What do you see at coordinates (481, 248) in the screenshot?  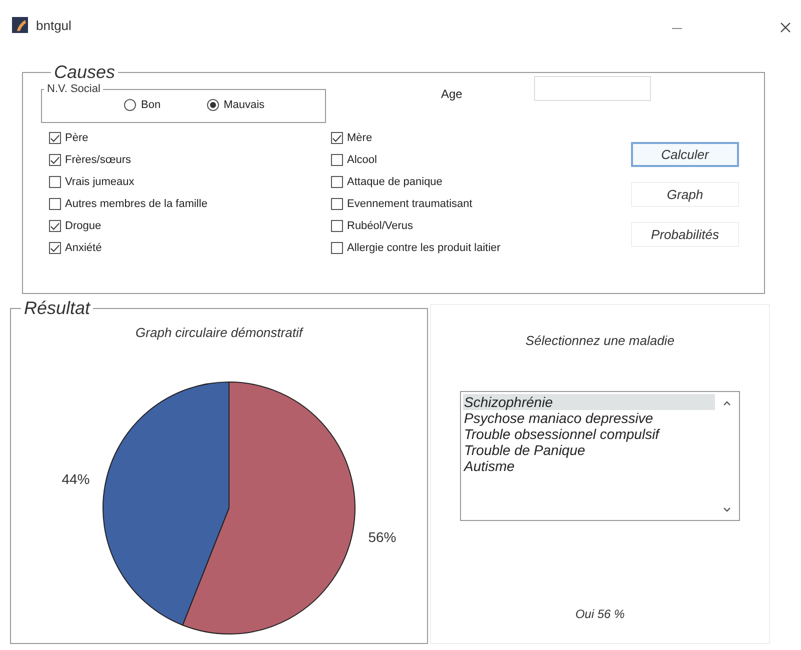 I see `checkbox-option: Allergie contre les produit laitier` at bounding box center [481, 248].